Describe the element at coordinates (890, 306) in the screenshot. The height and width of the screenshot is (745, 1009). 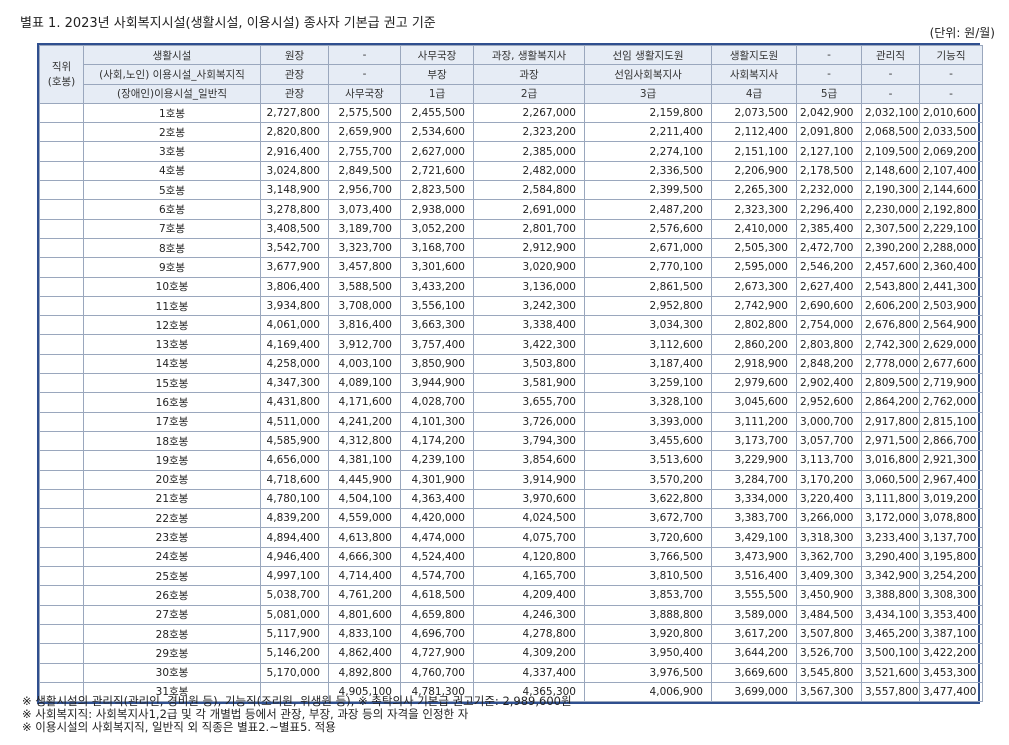
I see `salary-cell: 2,606,200` at that location.